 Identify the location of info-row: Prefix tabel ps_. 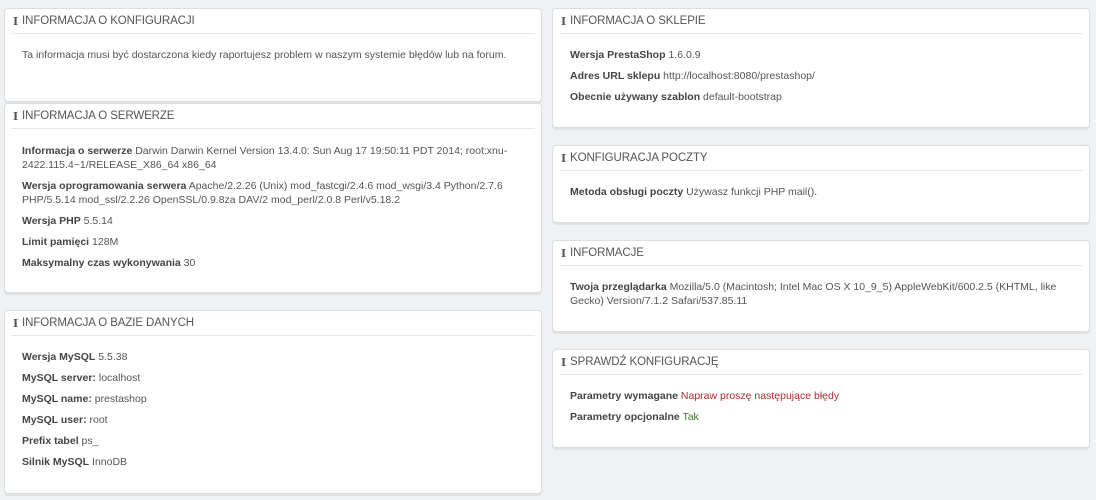
(273, 441).